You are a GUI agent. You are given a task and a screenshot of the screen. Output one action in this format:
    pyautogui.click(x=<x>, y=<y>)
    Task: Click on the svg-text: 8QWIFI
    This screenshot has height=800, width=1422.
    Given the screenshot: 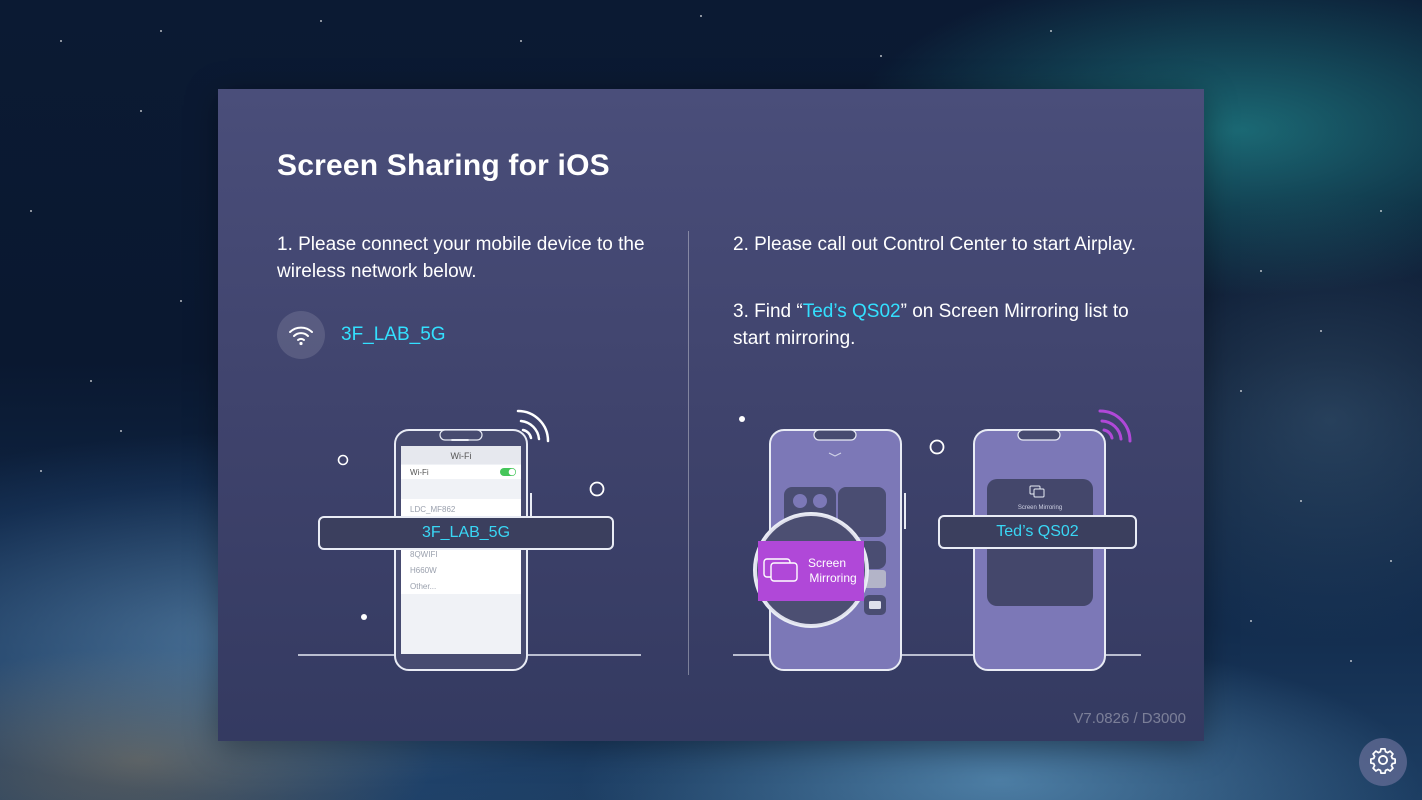 What is the action you would take?
    pyautogui.click(x=424, y=554)
    